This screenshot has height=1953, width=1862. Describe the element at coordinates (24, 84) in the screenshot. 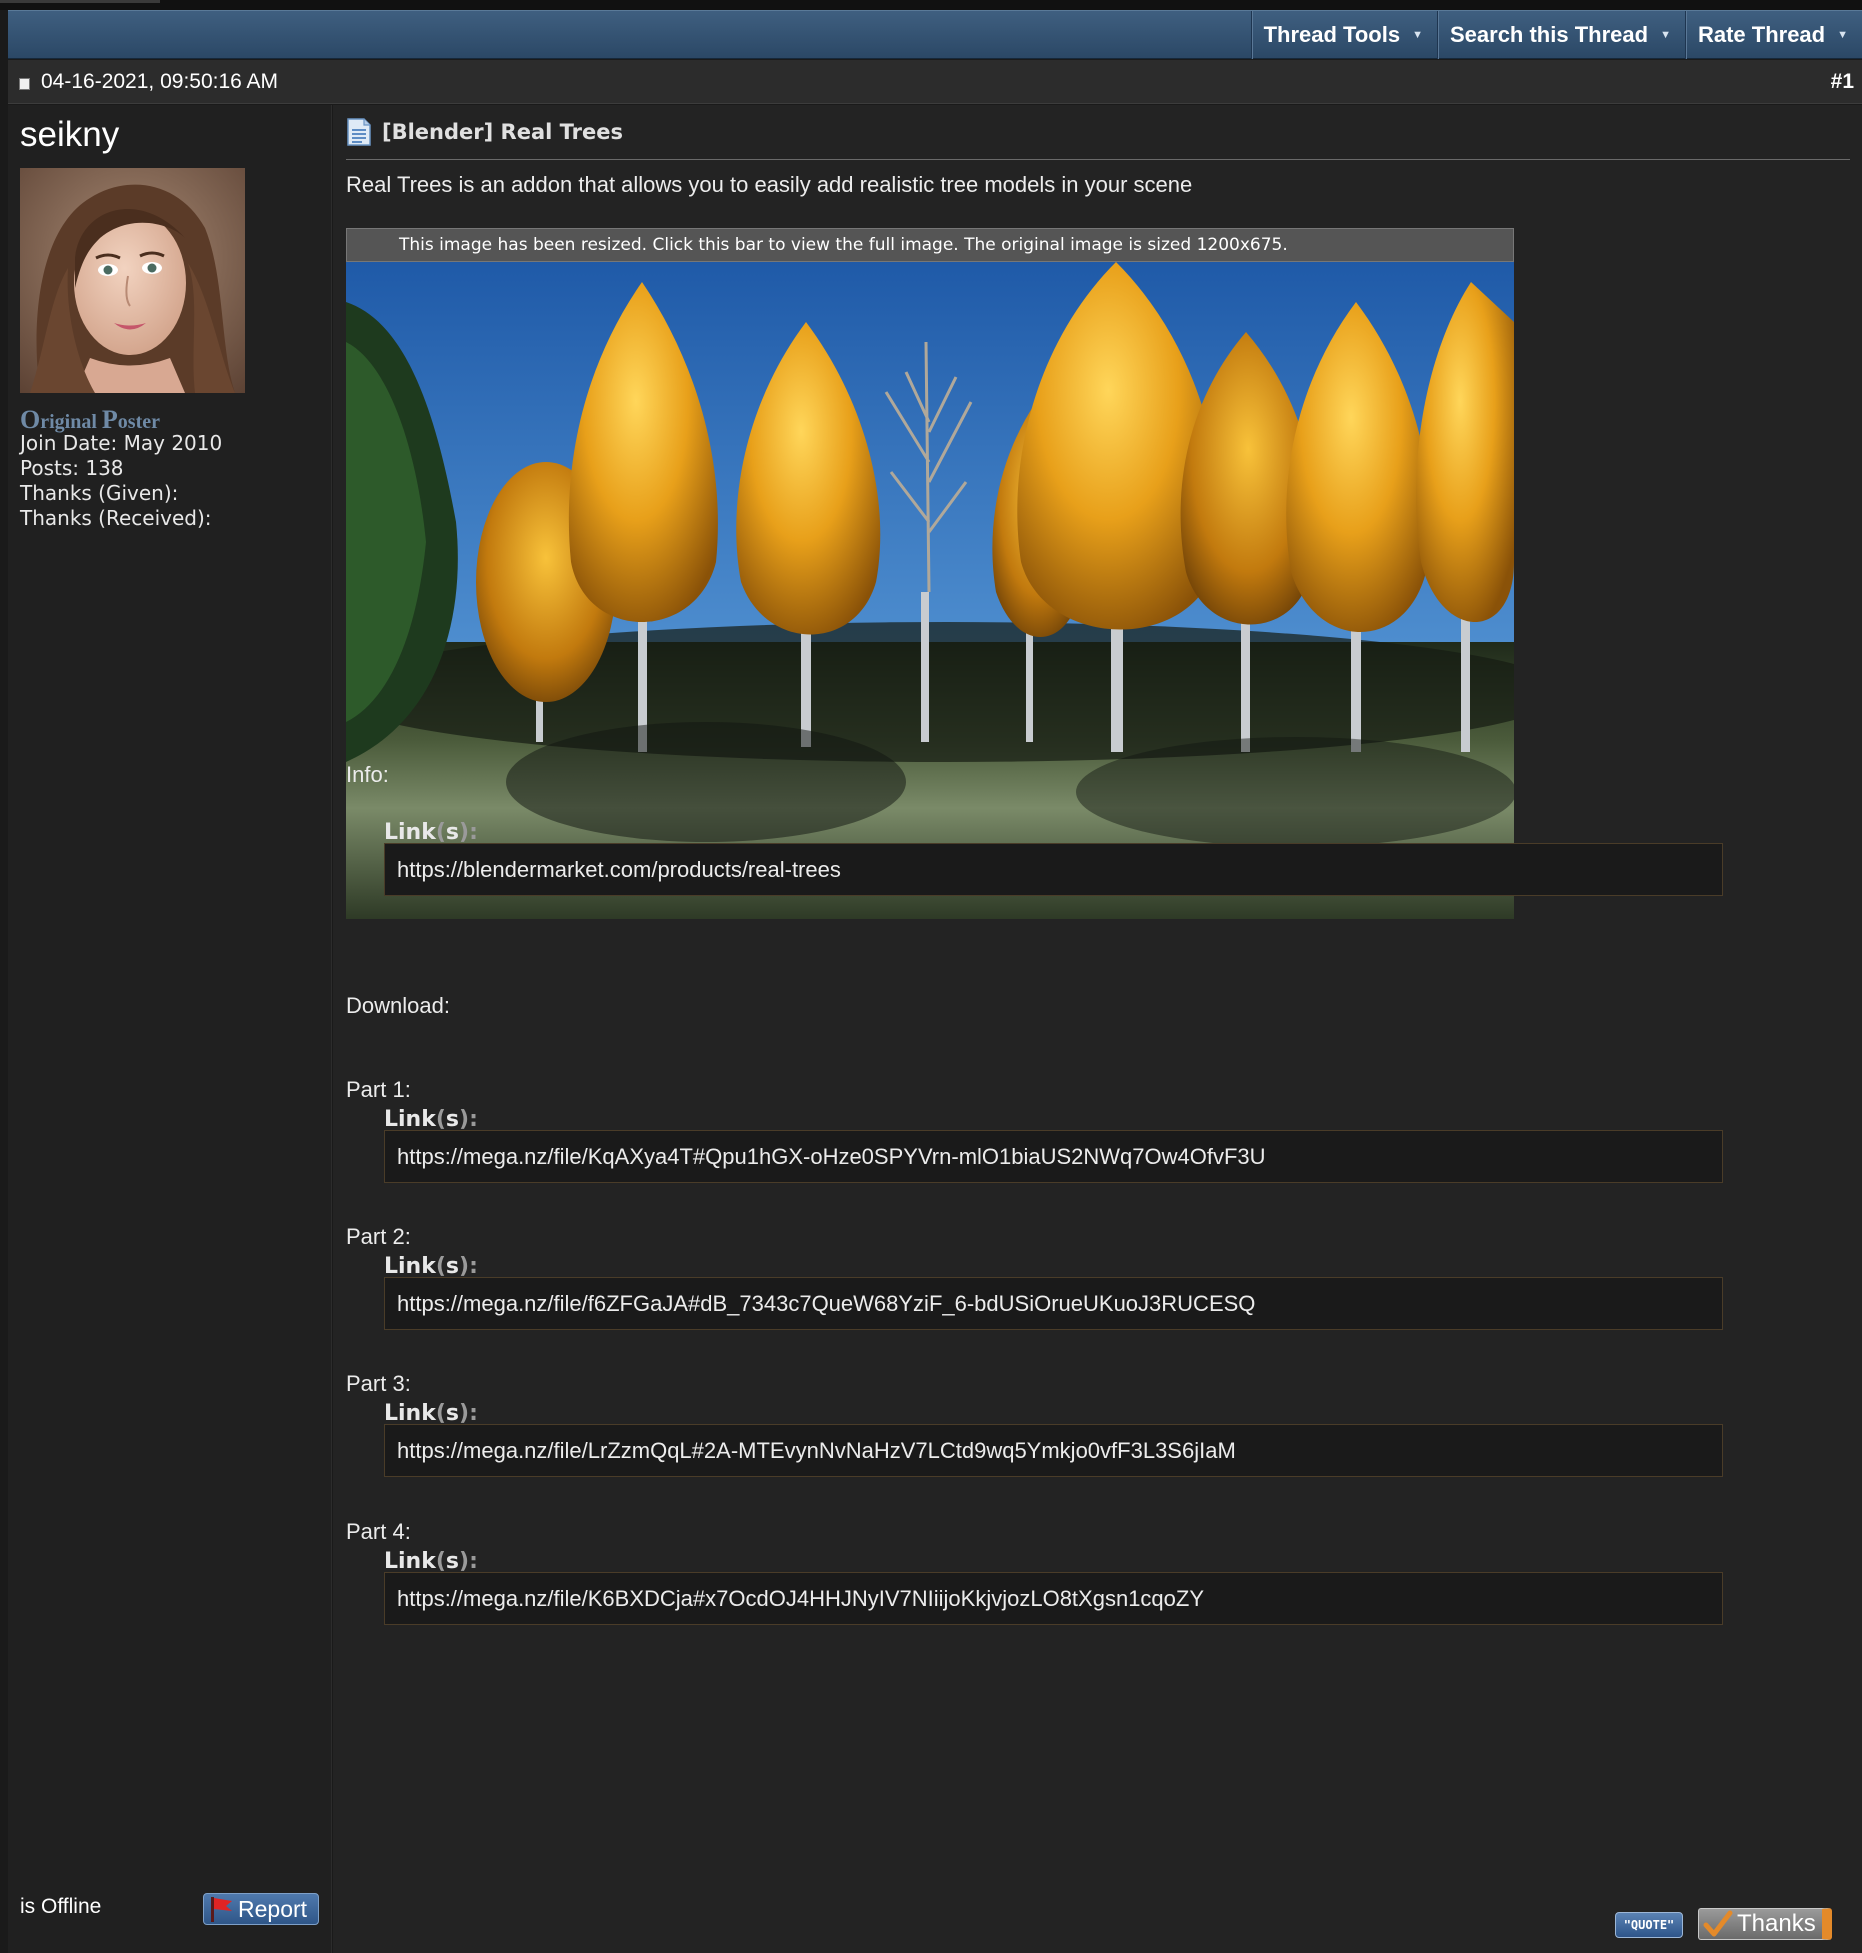

I see `post-status-icon` at that location.